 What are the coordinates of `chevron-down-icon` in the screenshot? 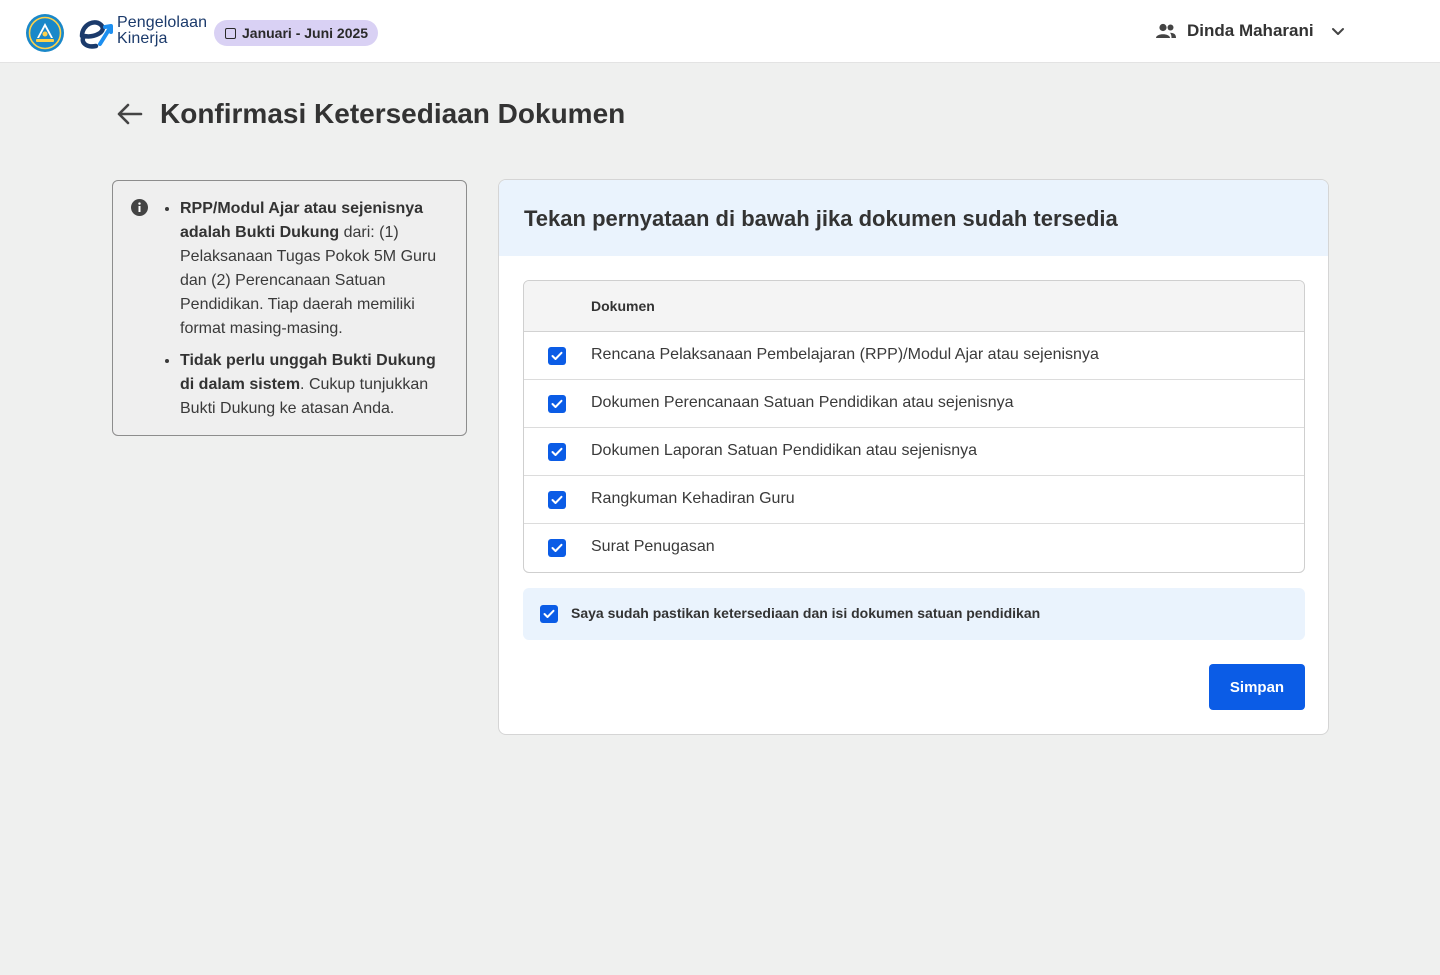 It's located at (1337, 31).